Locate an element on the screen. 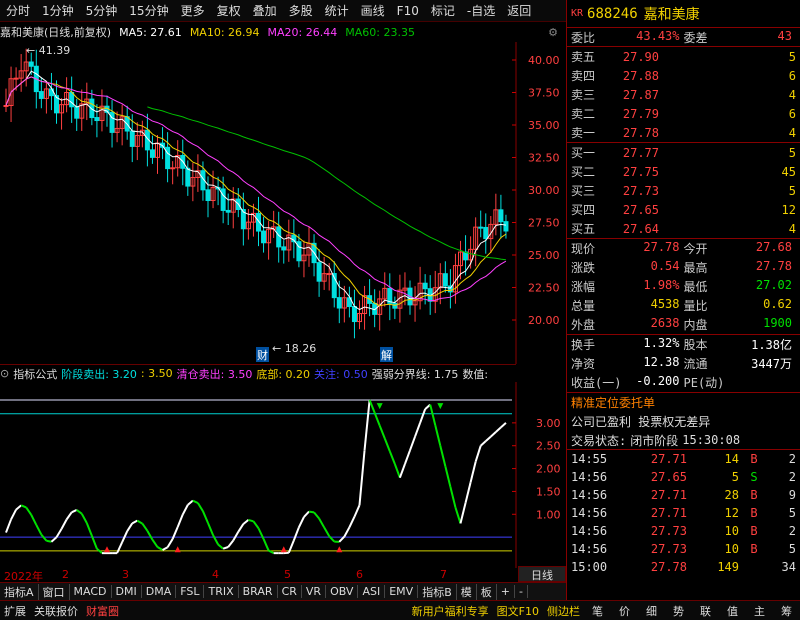 Image resolution: width=800 pixels, height=620 pixels. stat-value: 3447万 is located at coordinates (771, 364).